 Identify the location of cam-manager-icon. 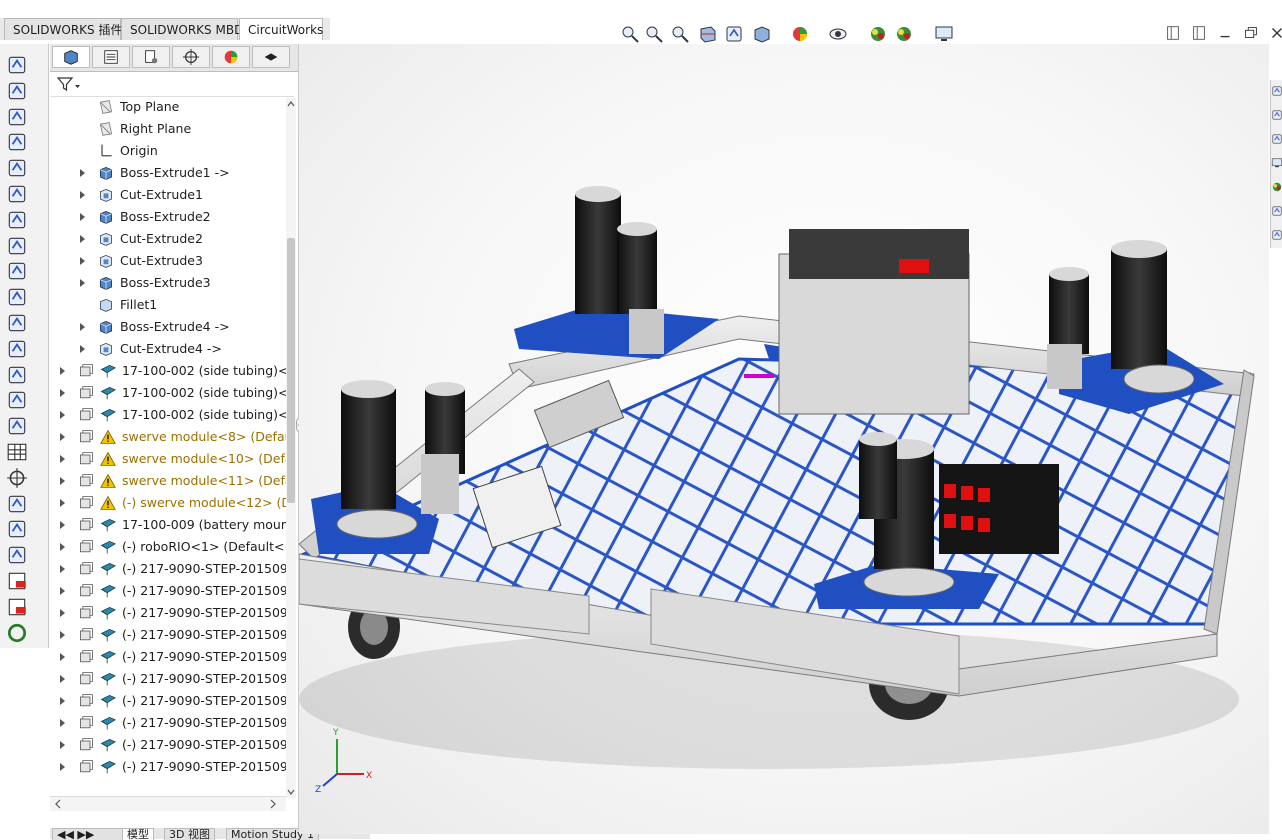
(271, 57).